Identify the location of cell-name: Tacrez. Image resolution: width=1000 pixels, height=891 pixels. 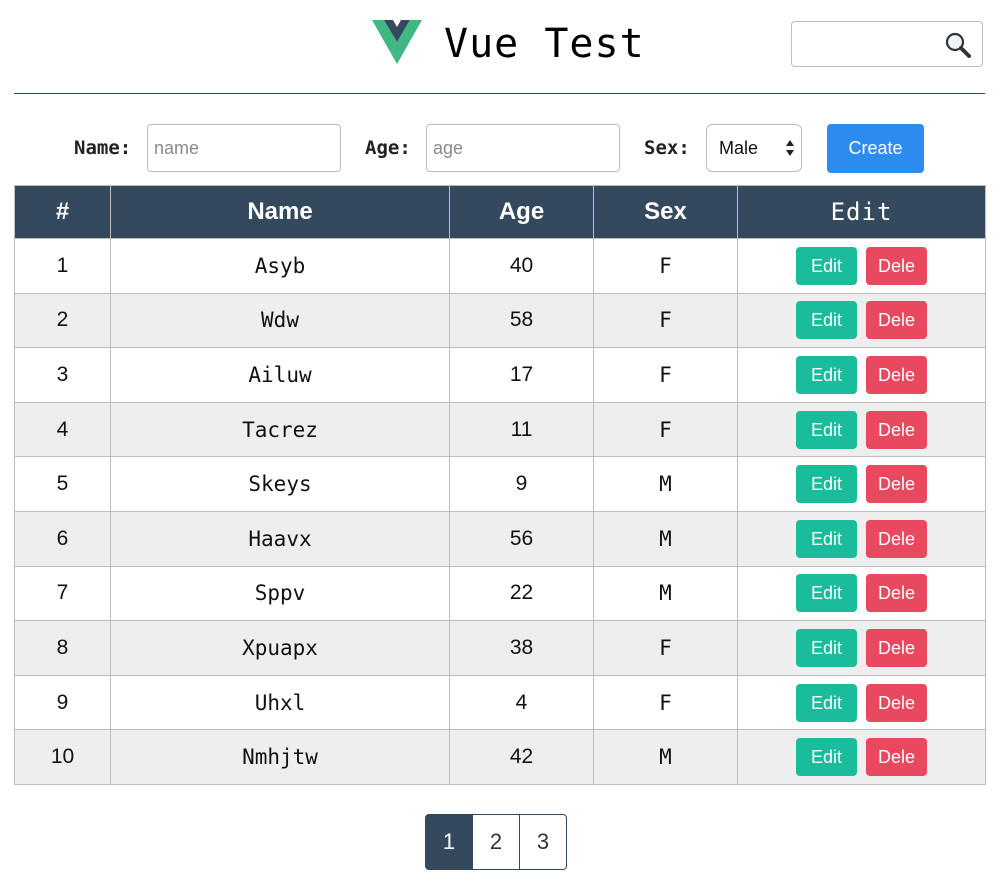
(280, 429).